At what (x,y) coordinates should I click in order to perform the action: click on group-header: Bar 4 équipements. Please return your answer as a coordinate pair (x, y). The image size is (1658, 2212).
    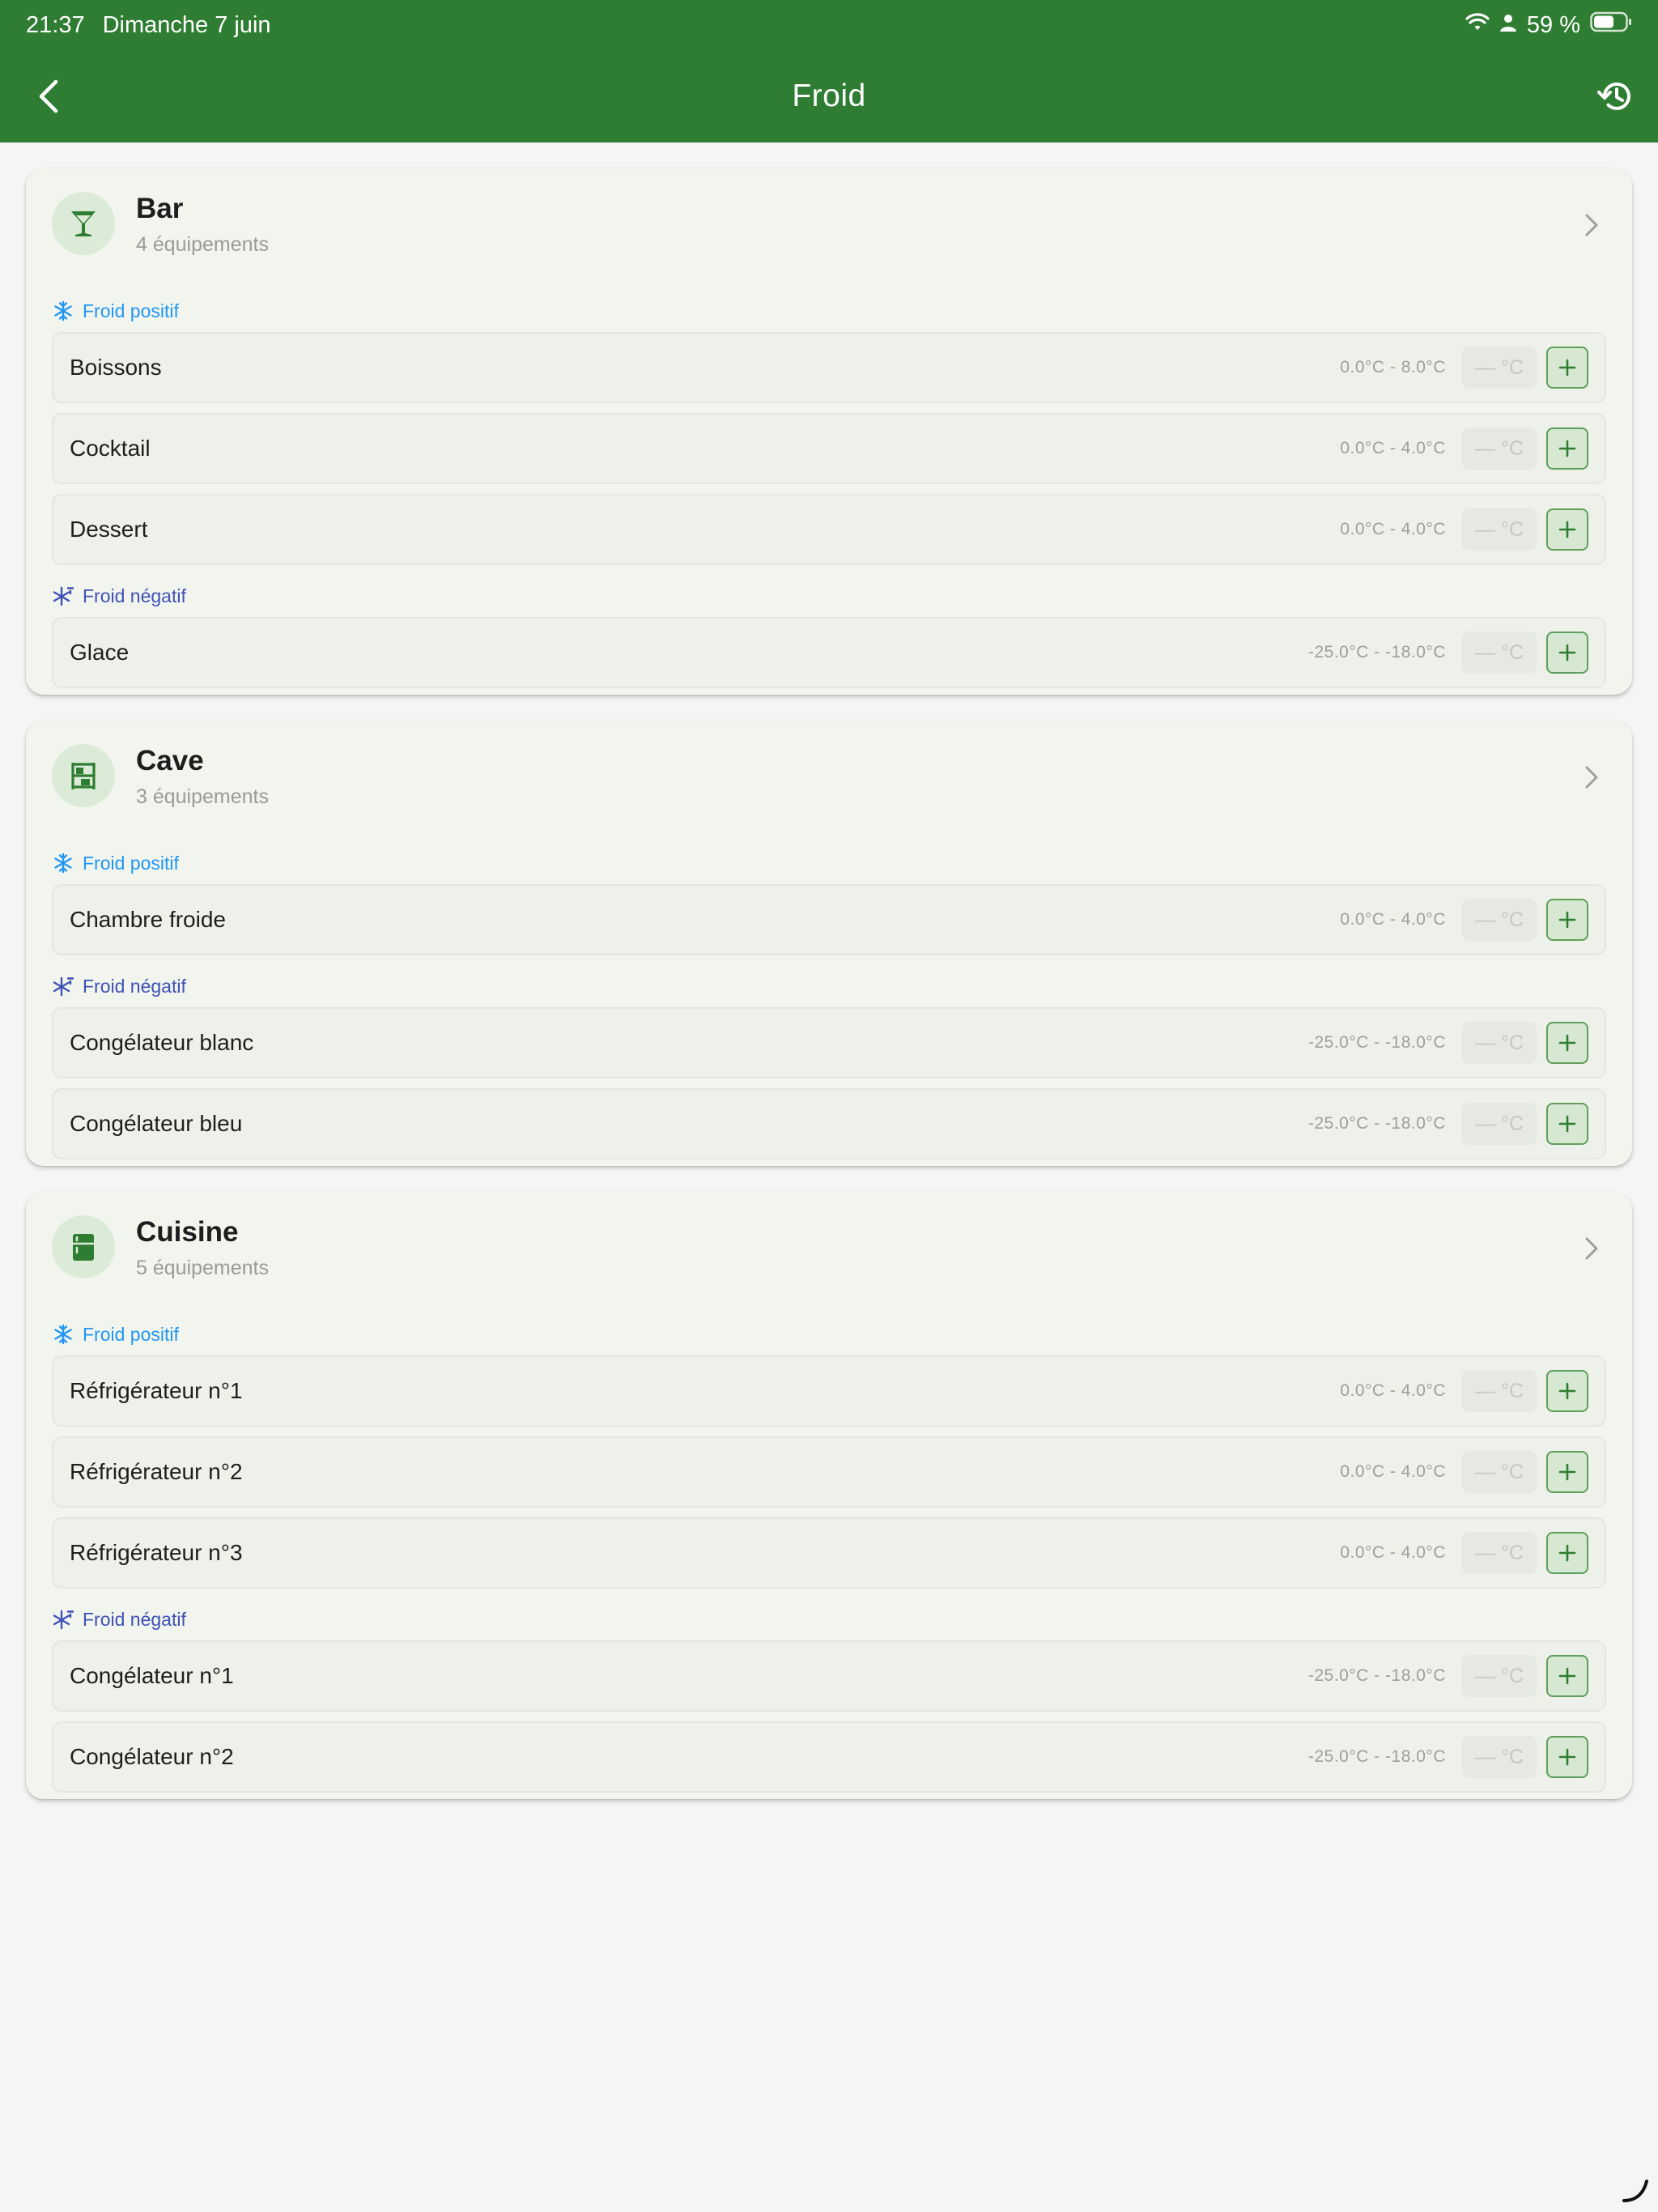
    Looking at the image, I should click on (829, 229).